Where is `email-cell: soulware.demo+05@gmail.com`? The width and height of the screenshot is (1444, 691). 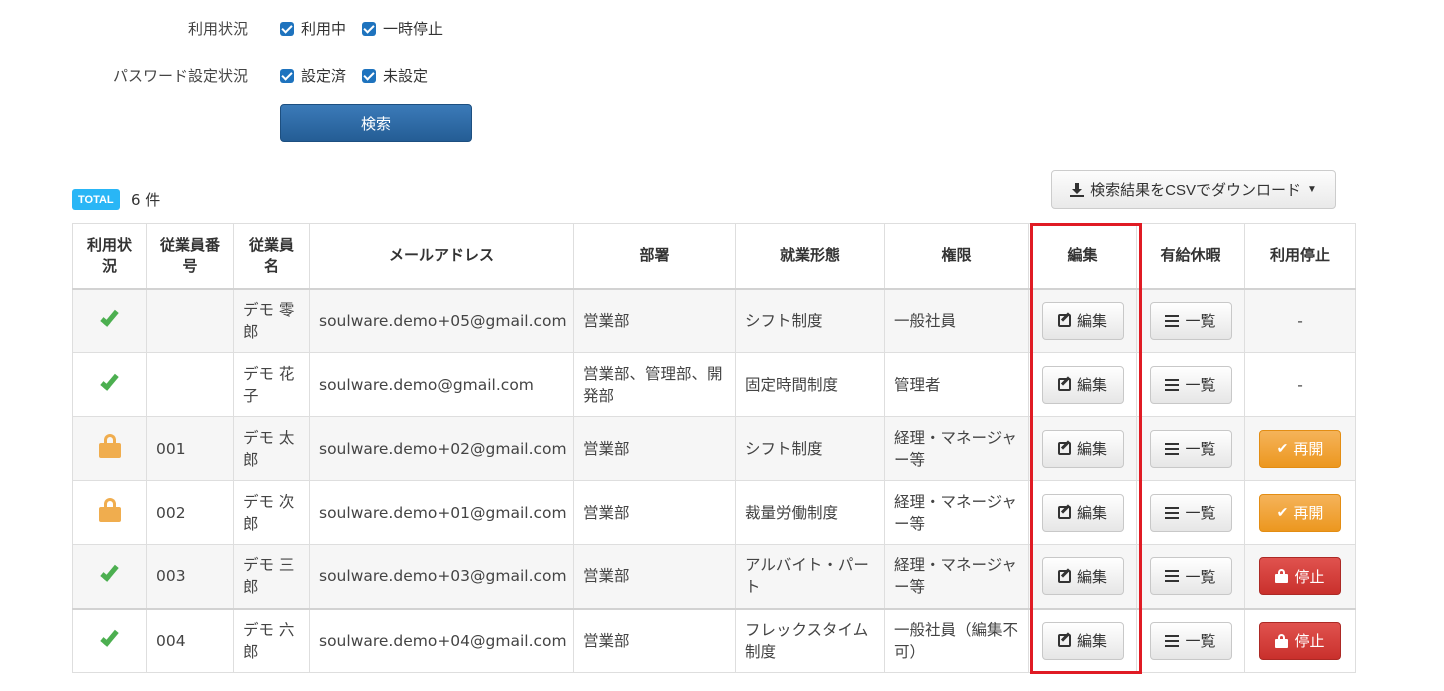
email-cell: soulware.demo+05@gmail.com is located at coordinates (441, 320).